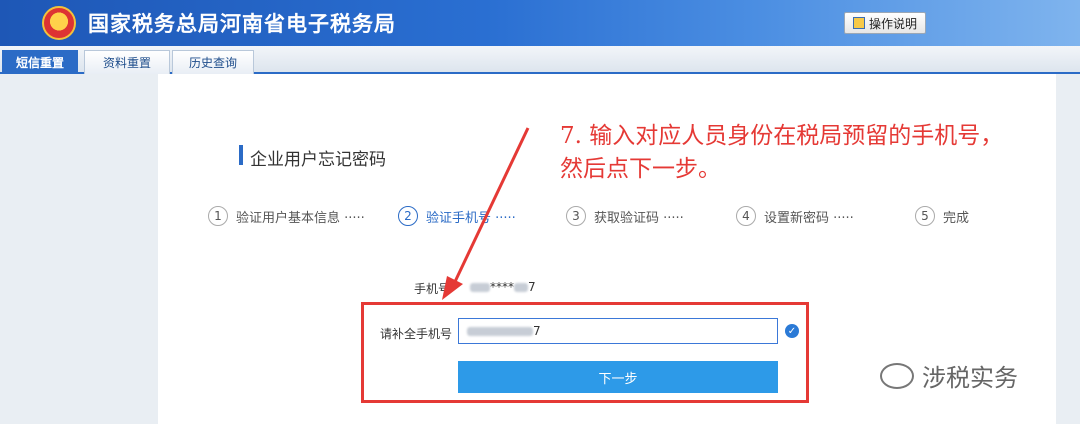 Image resolution: width=1080 pixels, height=424 pixels. What do you see at coordinates (970, 378) in the screenshot?
I see `watermark-text: 涉税实务` at bounding box center [970, 378].